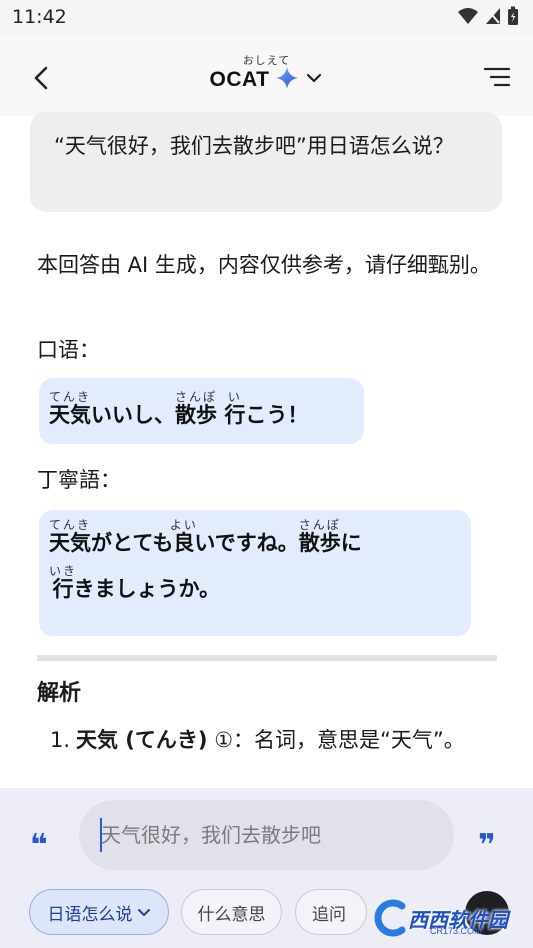 This screenshot has width=533, height=948. What do you see at coordinates (79, 480) in the screenshot?
I see `polite-label: 丁寧語：` at bounding box center [79, 480].